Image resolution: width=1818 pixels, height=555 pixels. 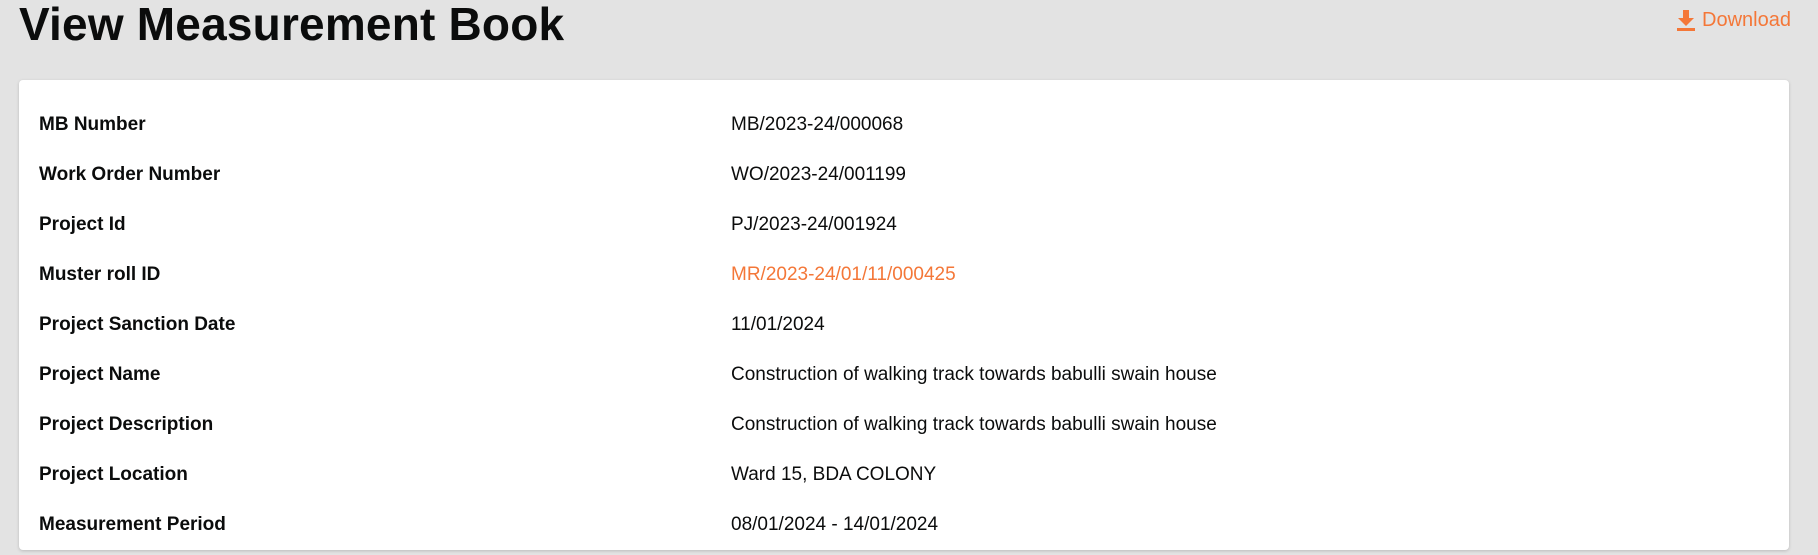 I want to click on page-header: View Measurement Book Download, so click(x=905, y=30).